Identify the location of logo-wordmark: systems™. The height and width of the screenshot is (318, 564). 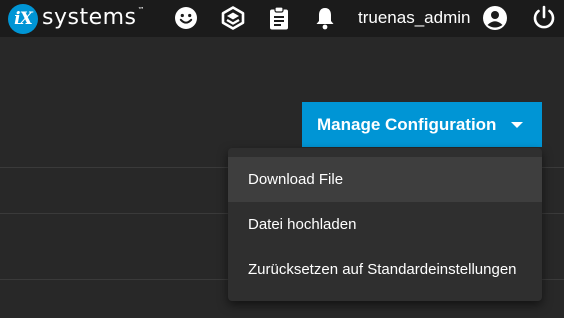
(93, 17).